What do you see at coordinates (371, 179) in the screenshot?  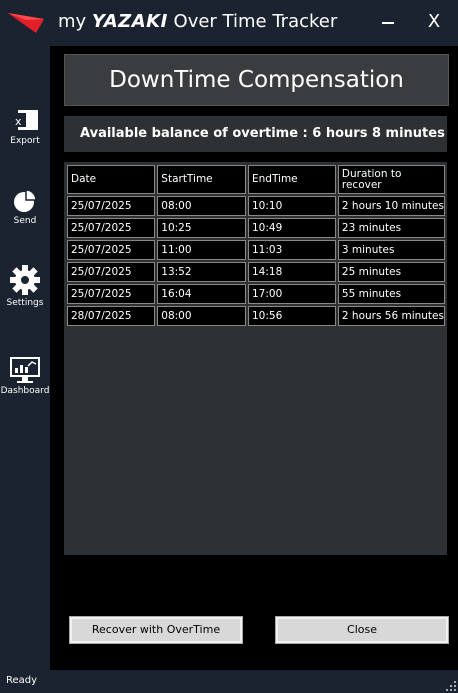 I see `column-header-duration-label: Duration to recover` at bounding box center [371, 179].